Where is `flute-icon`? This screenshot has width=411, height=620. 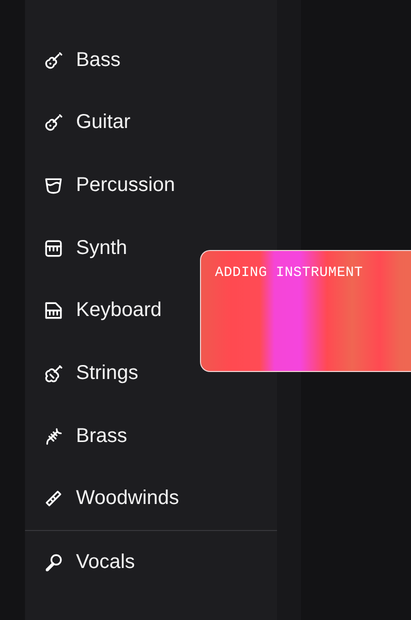
flute-icon is located at coordinates (53, 498).